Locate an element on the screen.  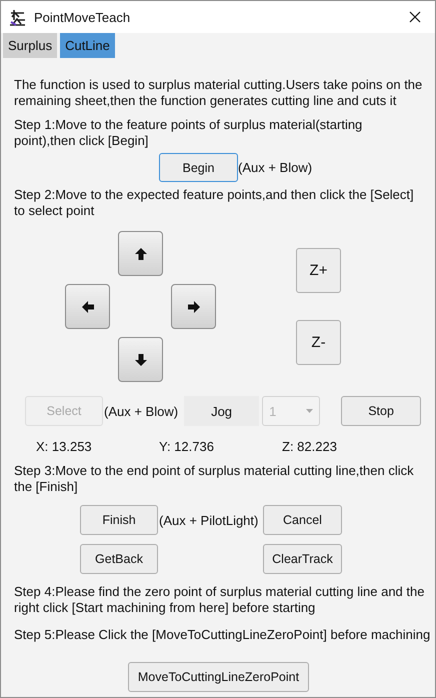
coordinate-readout: Z: 82.223 is located at coordinates (310, 446).